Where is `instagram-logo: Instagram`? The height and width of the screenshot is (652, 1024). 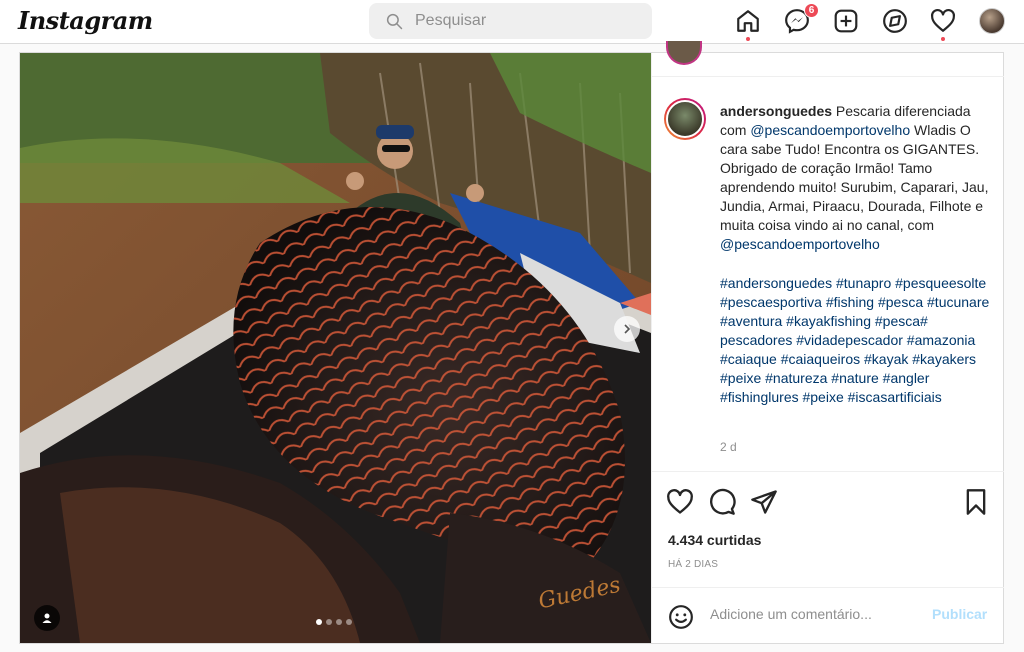
instagram-logo: Instagram is located at coordinates (85, 20).